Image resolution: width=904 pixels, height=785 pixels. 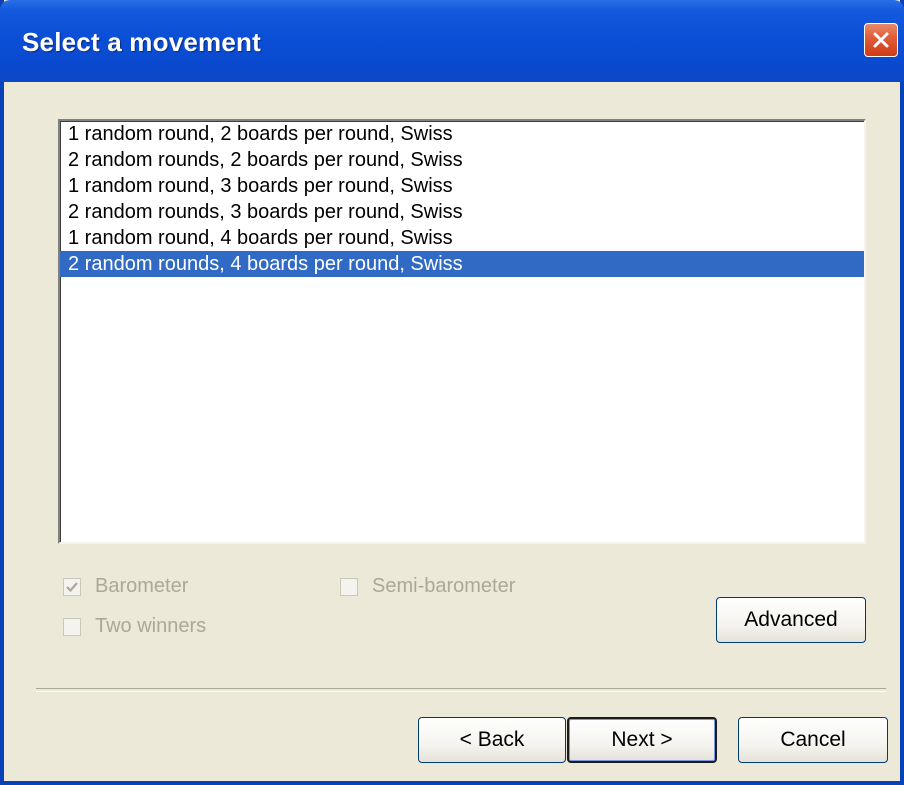 What do you see at coordinates (72, 626) in the screenshot?
I see `two-winners-checkbox` at bounding box center [72, 626].